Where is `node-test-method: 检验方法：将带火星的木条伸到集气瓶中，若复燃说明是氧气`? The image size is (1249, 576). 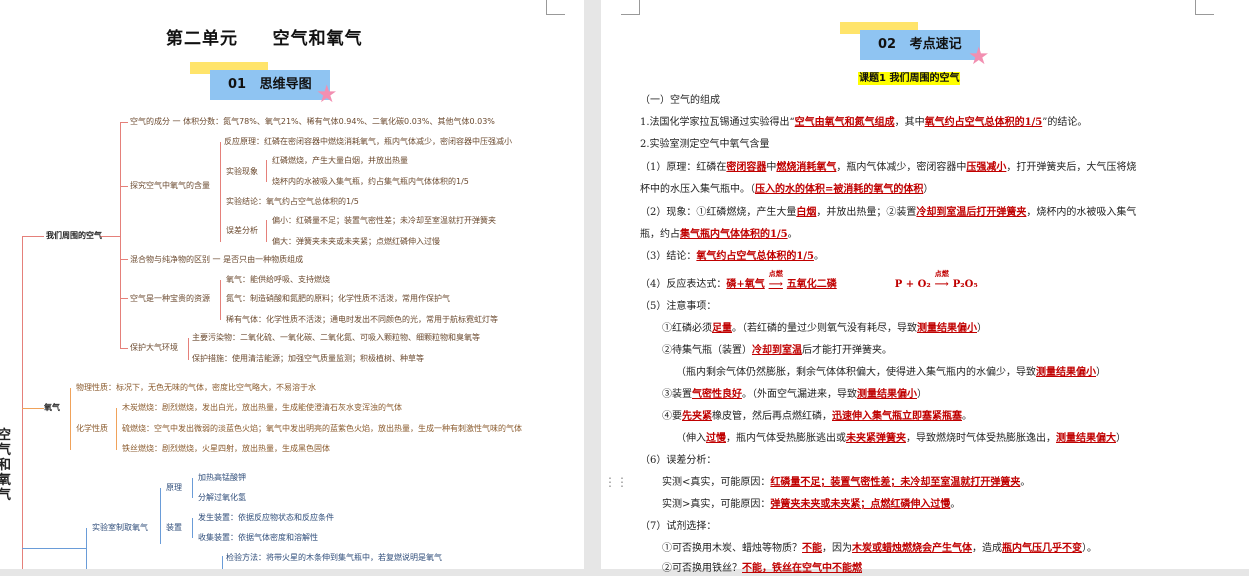
node-test-method: 检验方法：将带火星的木条伸到集气瓶中，若复燃说明是氧气 is located at coordinates (334, 557).